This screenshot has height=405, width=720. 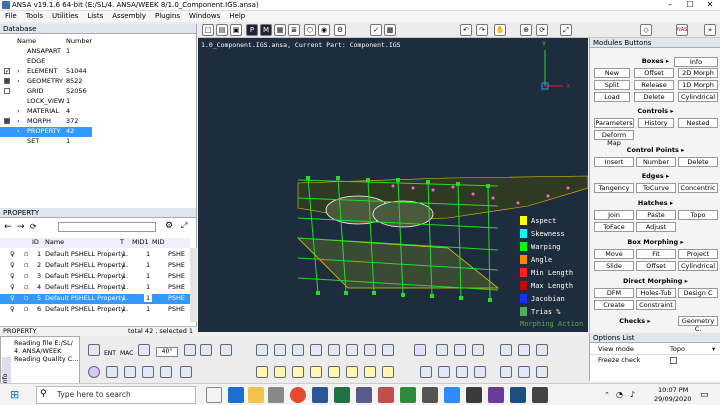 I want to click on box-icon, so click(x=130, y=372).